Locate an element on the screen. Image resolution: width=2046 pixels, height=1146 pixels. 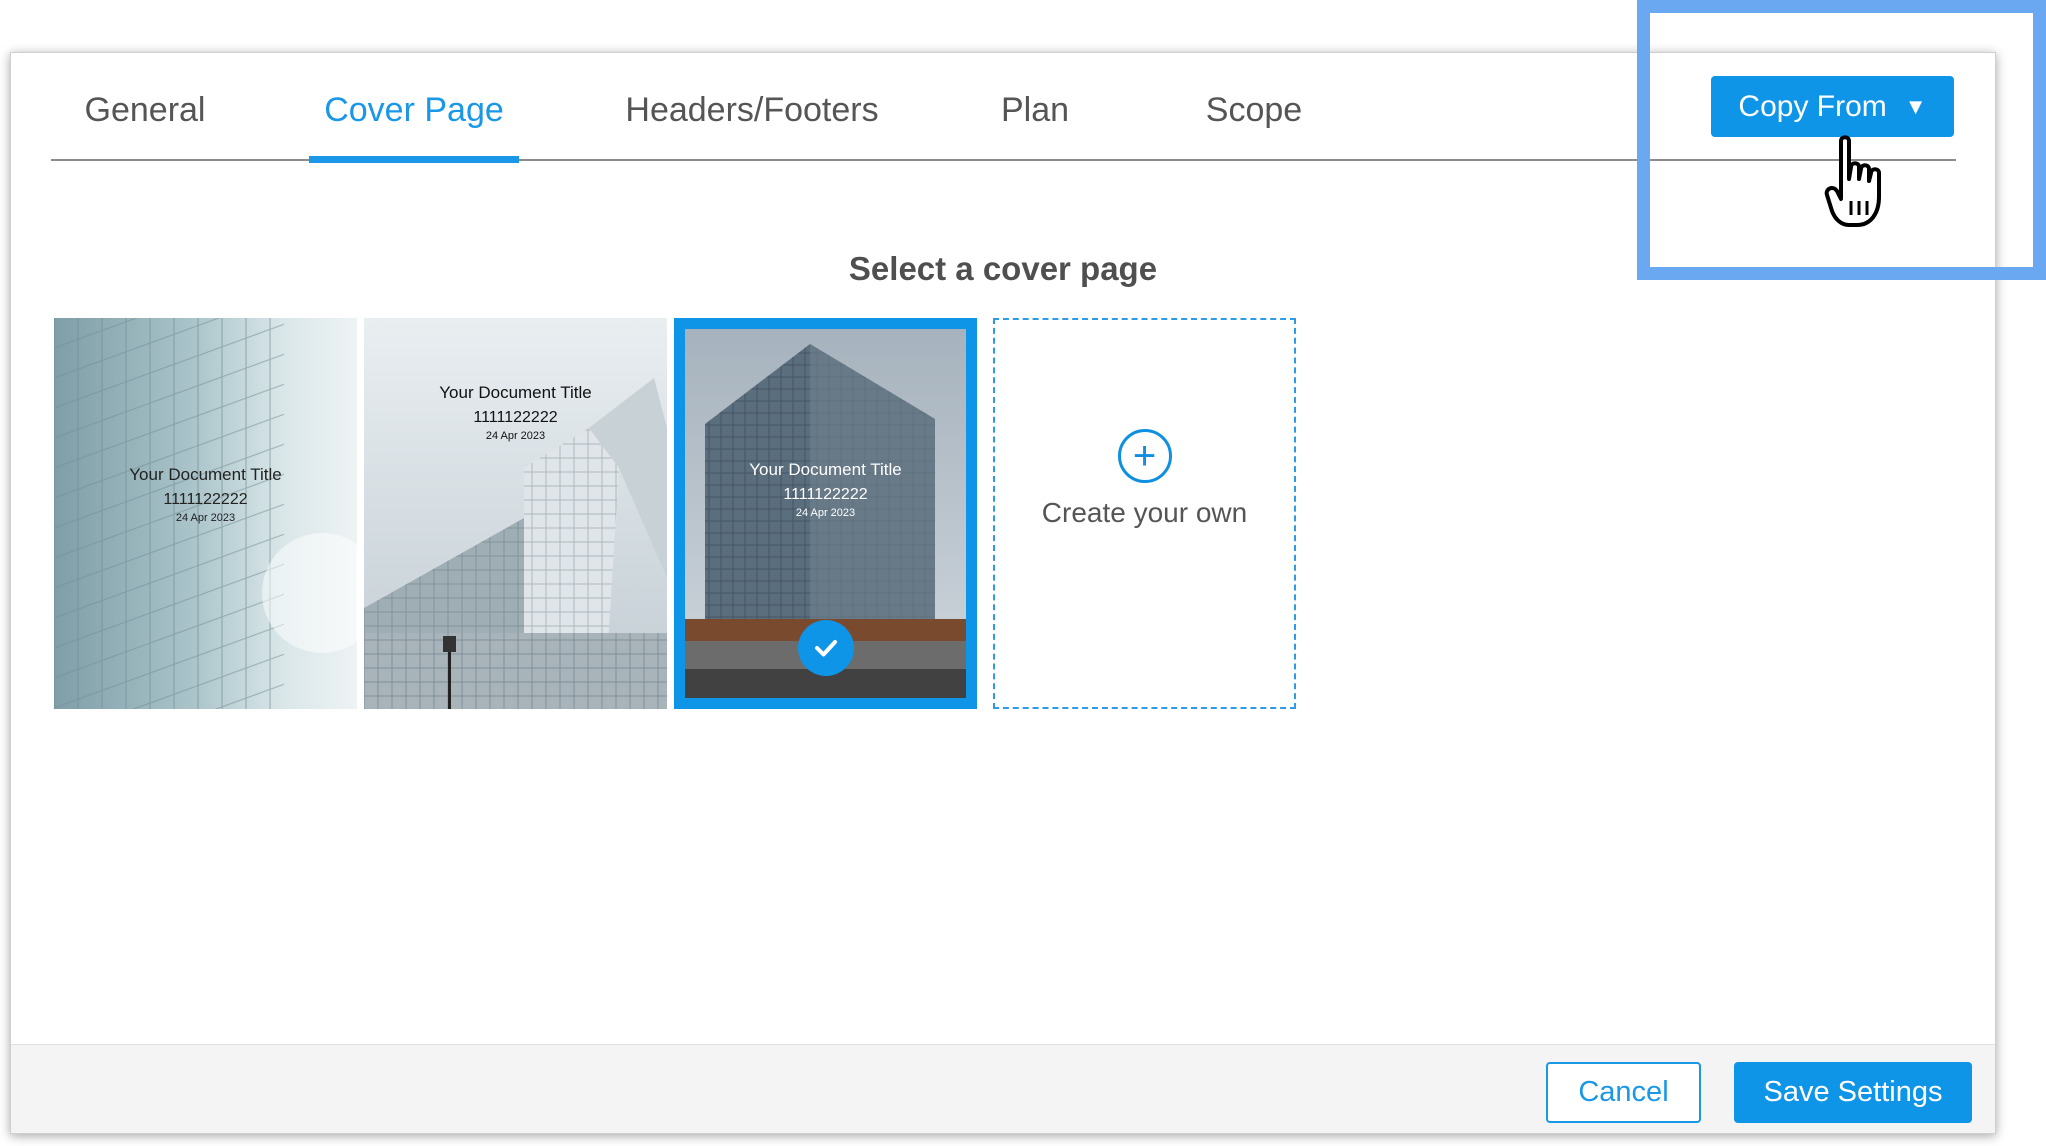
create-your-own-card: + Create your own is located at coordinates (1144, 513).